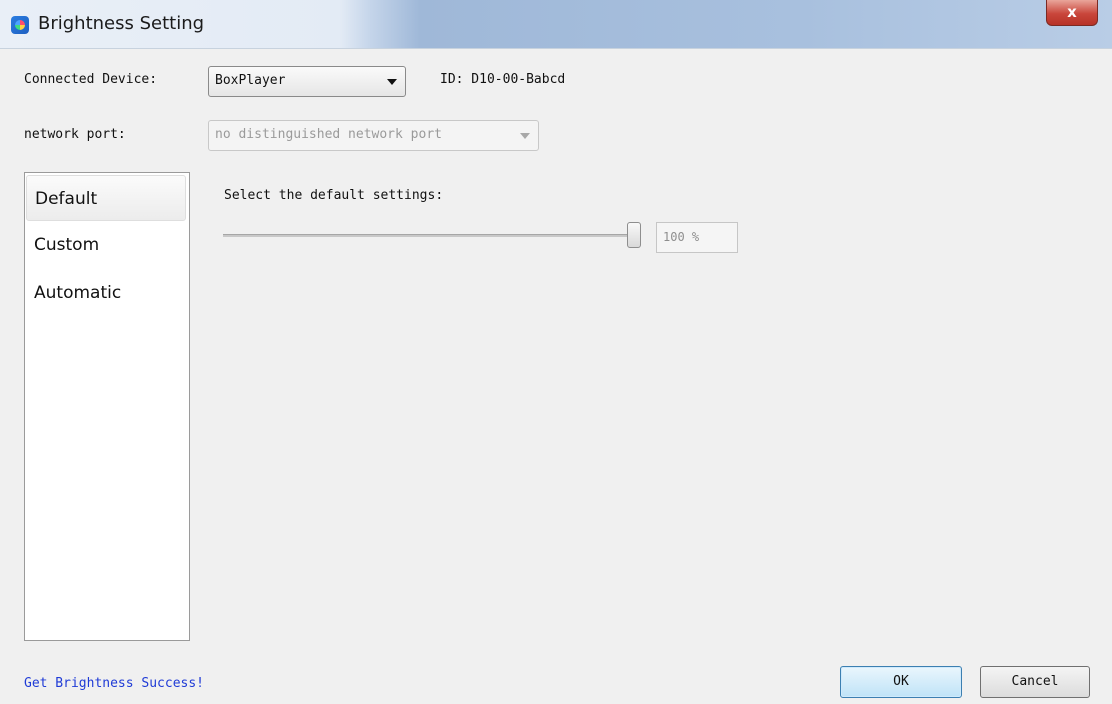  I want to click on connected-device-select: BoxPlayer, so click(307, 81).